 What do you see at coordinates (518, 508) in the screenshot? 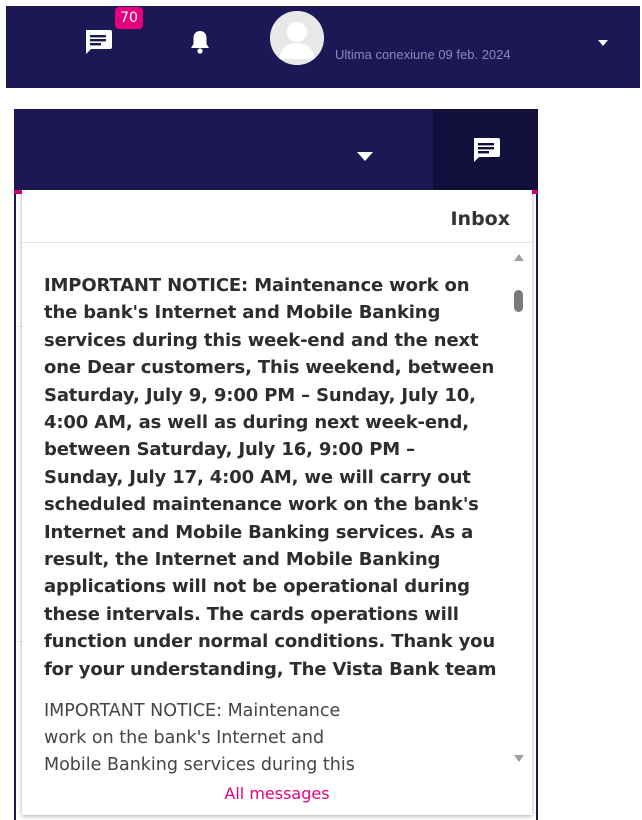
I see `messages-scrollbar` at bounding box center [518, 508].